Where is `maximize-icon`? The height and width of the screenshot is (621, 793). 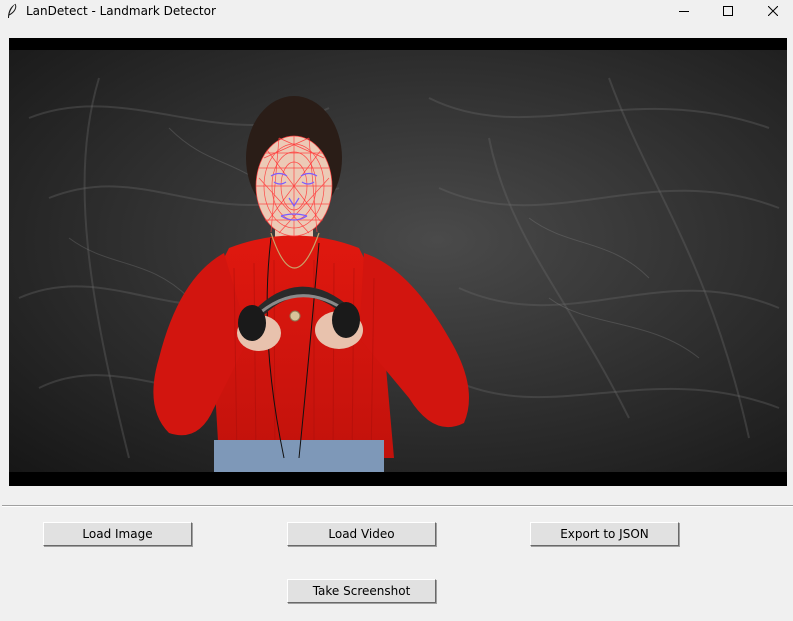 maximize-icon is located at coordinates (728, 11).